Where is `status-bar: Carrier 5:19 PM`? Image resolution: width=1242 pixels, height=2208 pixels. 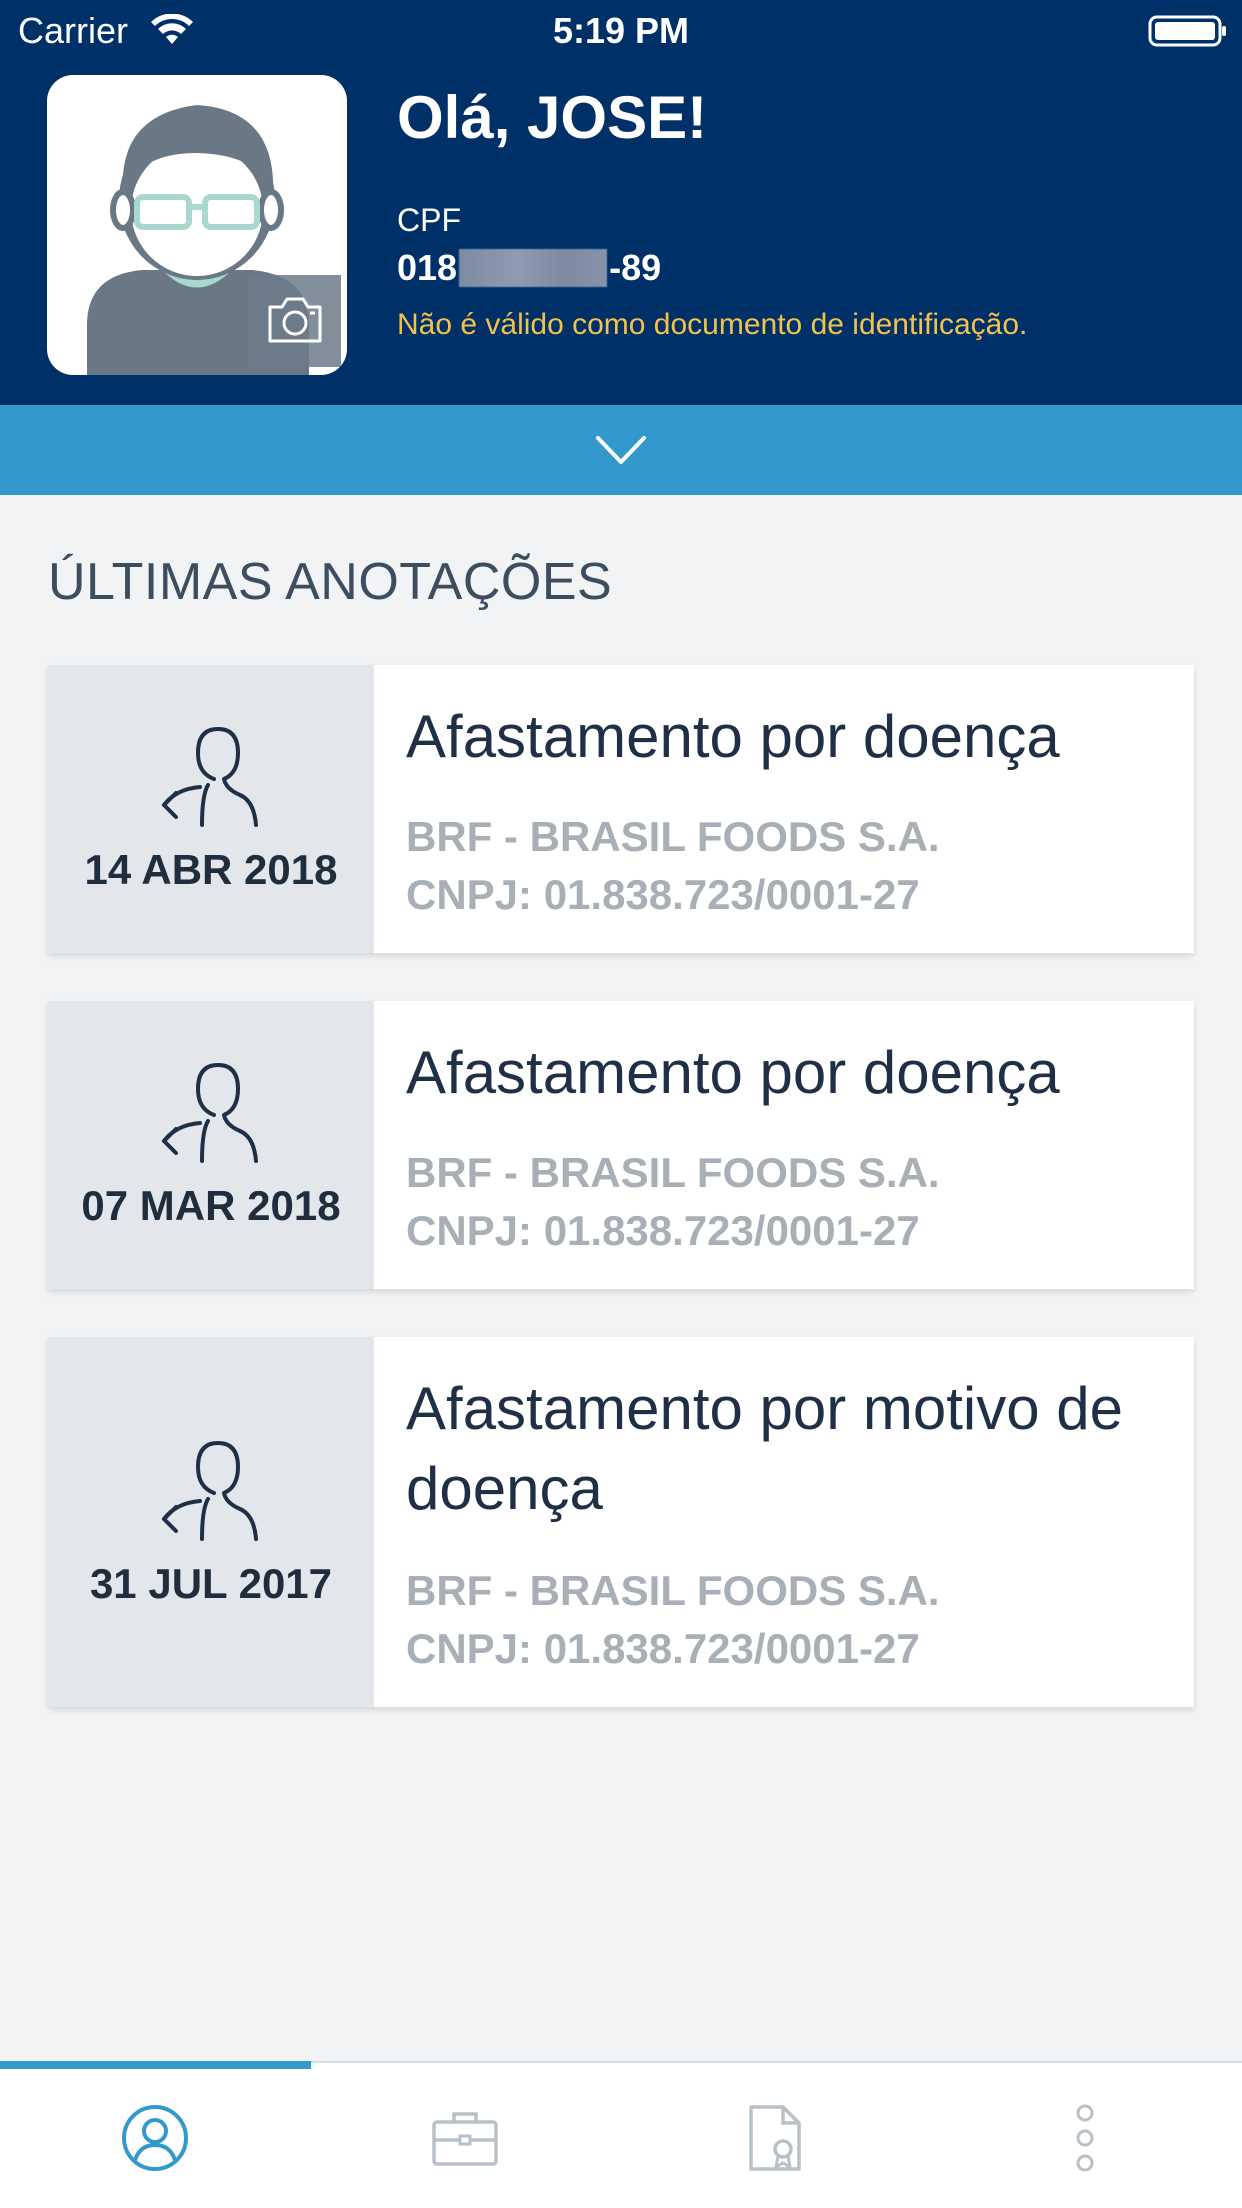
status-bar: Carrier 5:19 PM is located at coordinates (621, 31).